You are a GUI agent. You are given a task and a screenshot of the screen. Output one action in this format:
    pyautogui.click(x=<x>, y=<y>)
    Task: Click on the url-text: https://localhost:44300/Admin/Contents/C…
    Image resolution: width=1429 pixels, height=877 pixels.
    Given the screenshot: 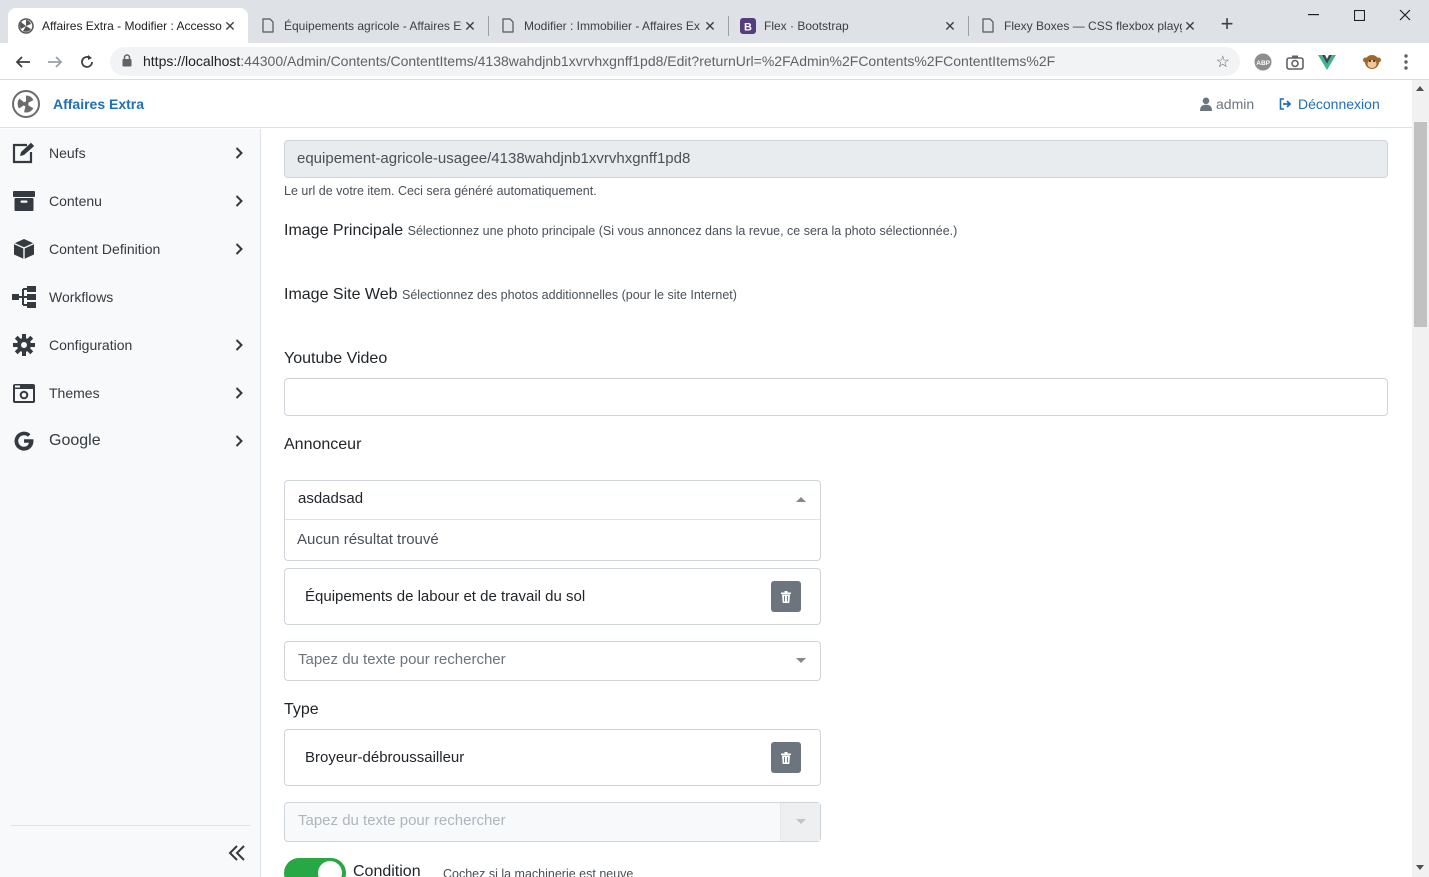 What is the action you would take?
    pyautogui.click(x=599, y=61)
    